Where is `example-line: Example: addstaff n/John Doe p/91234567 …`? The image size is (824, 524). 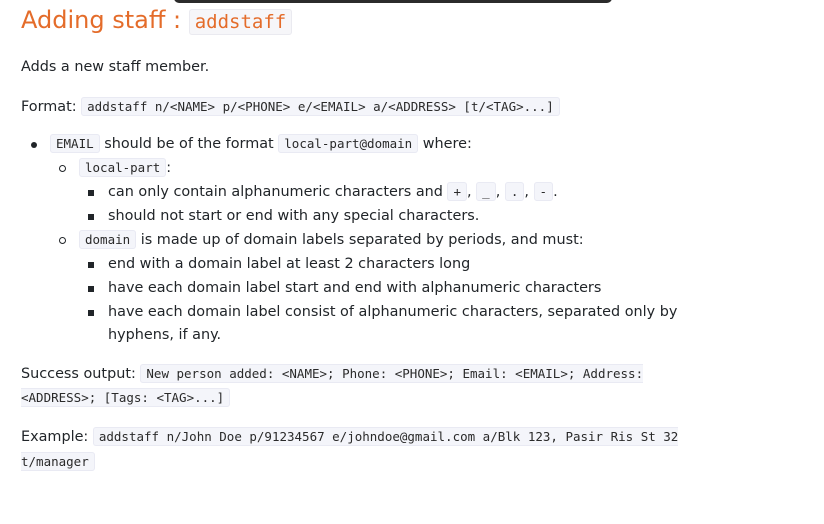 example-line: Example: addstaff n/John Doe p/91234567 … is located at coordinates (371, 450).